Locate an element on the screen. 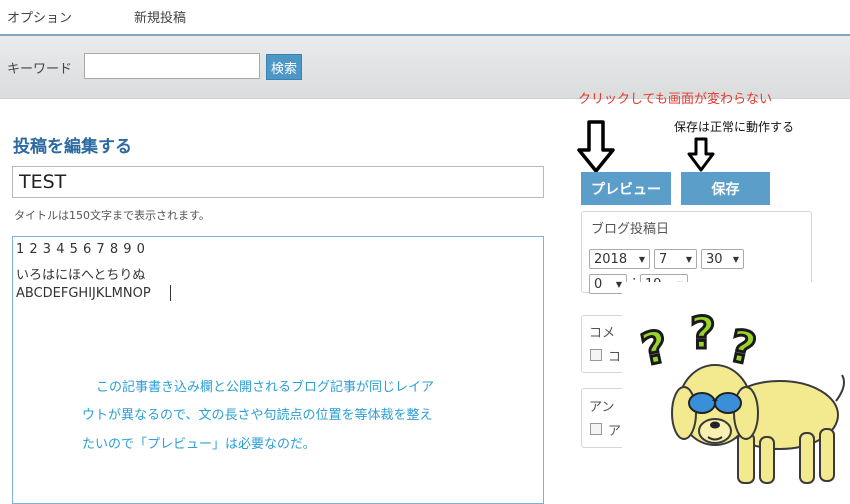 This screenshot has height=504, width=850. annotation-line: たいので「プレビュー」は必要なのだ。 is located at coordinates (199, 444).